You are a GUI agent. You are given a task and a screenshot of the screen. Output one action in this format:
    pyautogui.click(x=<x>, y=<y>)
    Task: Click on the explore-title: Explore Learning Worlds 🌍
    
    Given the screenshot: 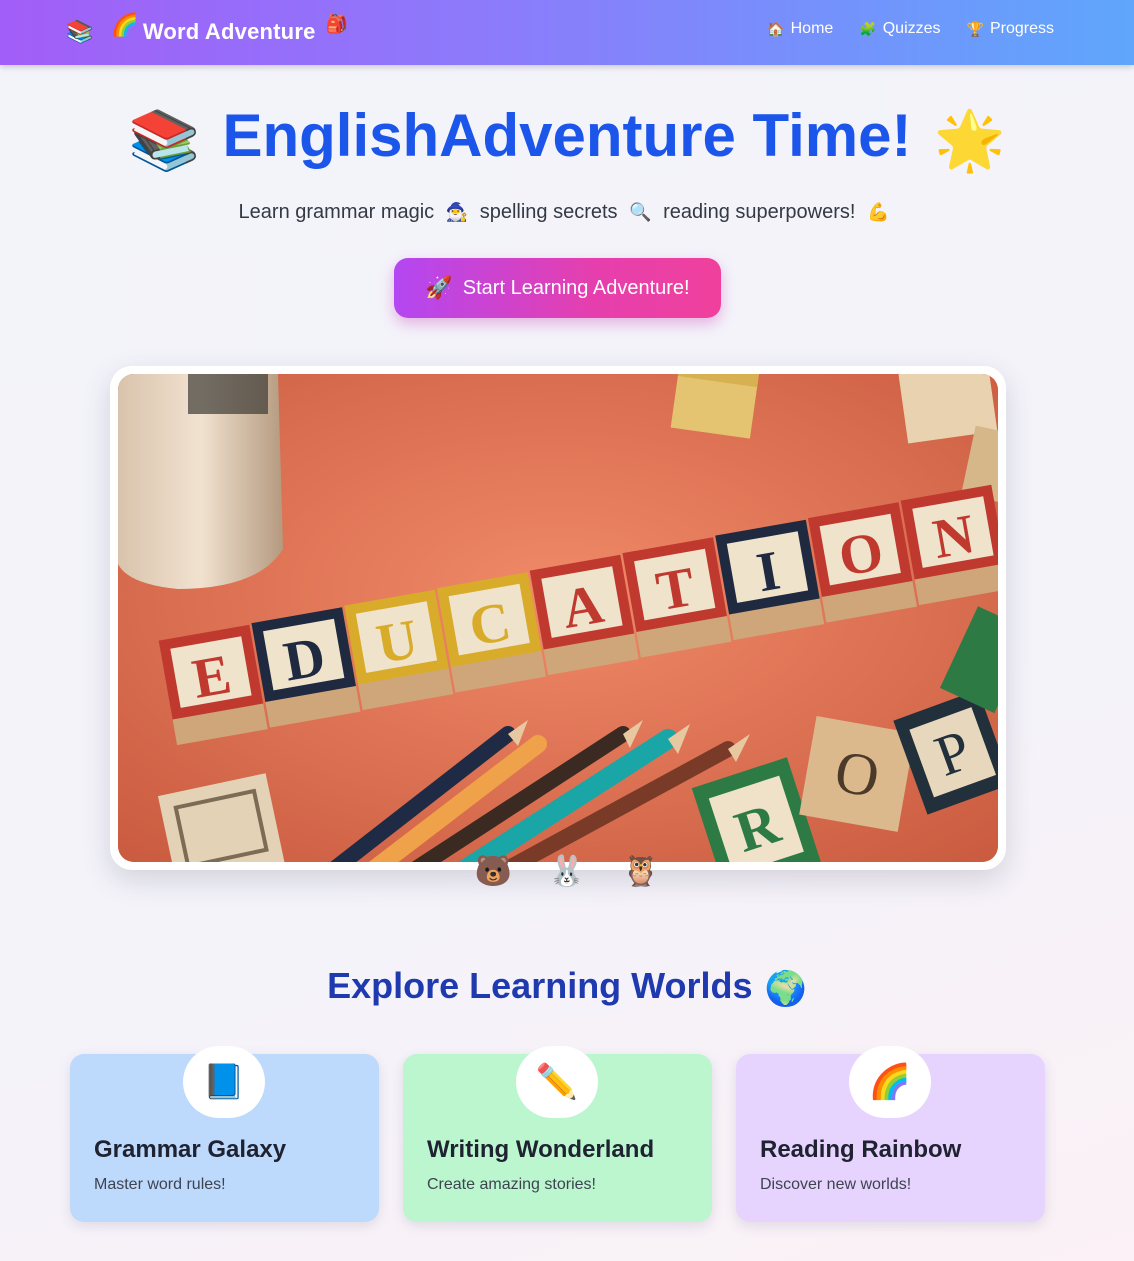 What is the action you would take?
    pyautogui.click(x=567, y=987)
    